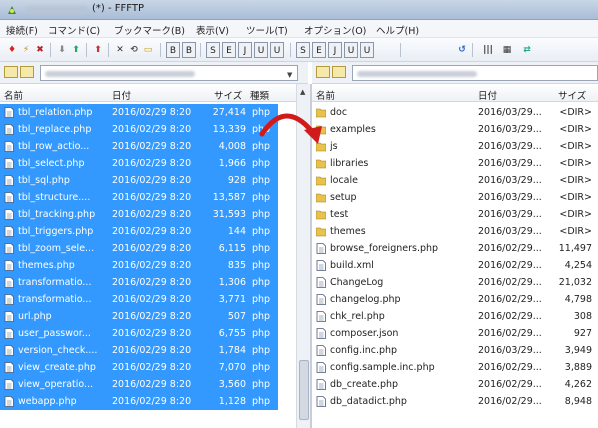 The height and width of the screenshot is (428, 598). Describe the element at coordinates (267, 30) in the screenshot. I see `menu-tools: ツール(T)` at that location.